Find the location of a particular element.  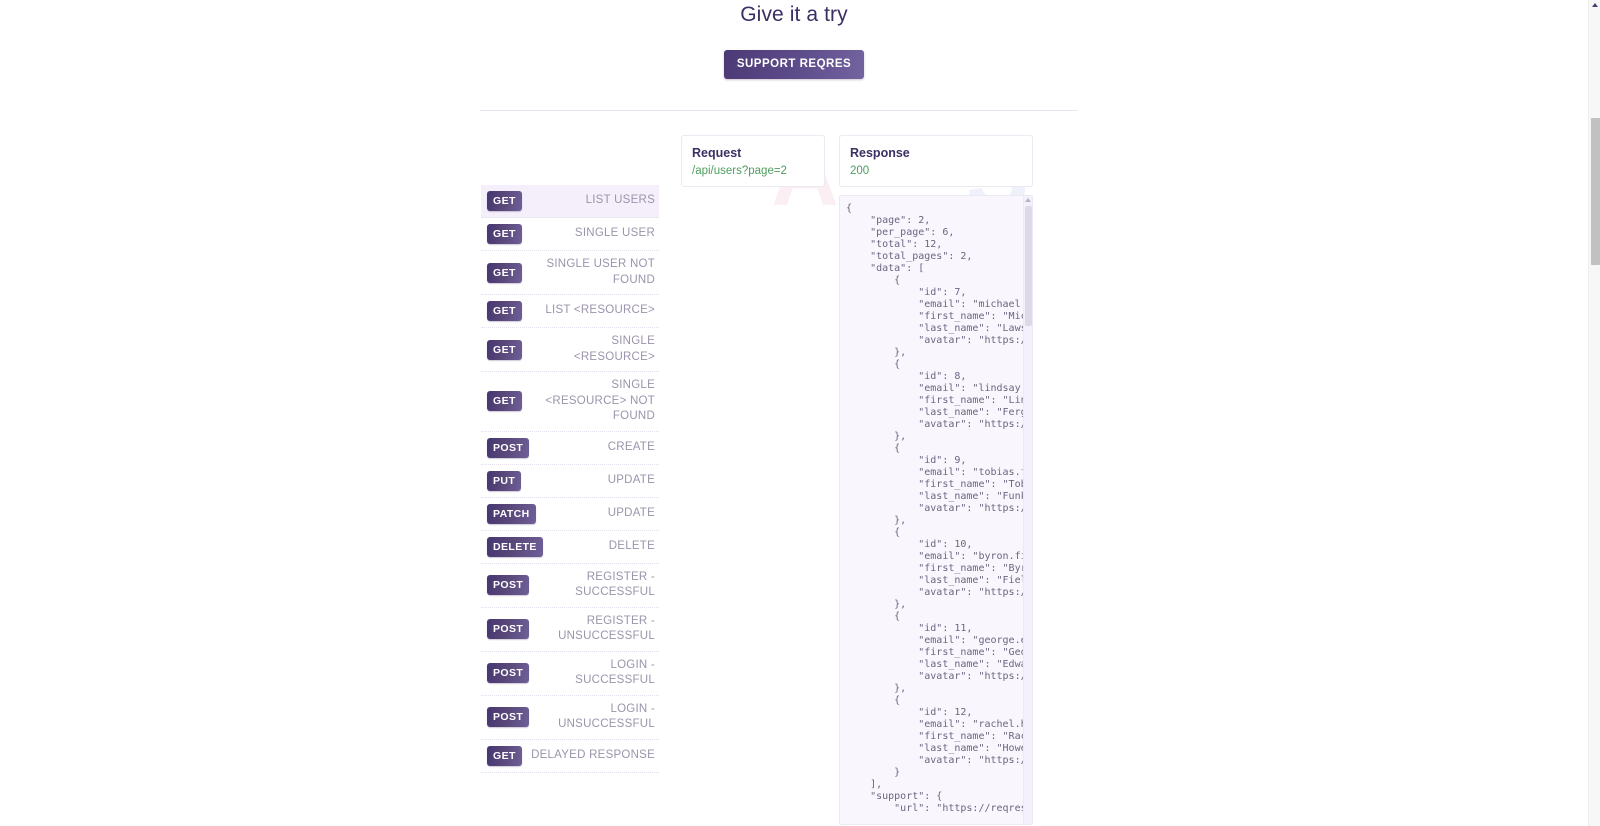

response-title: Response is located at coordinates (880, 153).